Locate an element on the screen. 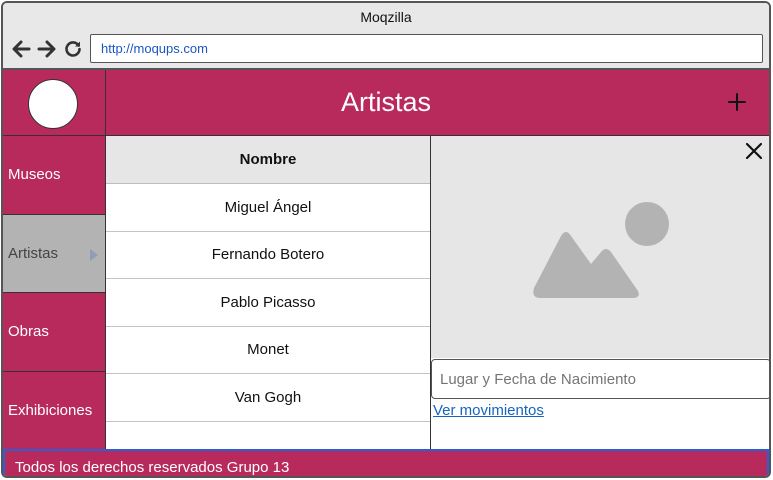 This screenshot has height=480, width=773. sidebar-item-label: Obras is located at coordinates (28, 332).